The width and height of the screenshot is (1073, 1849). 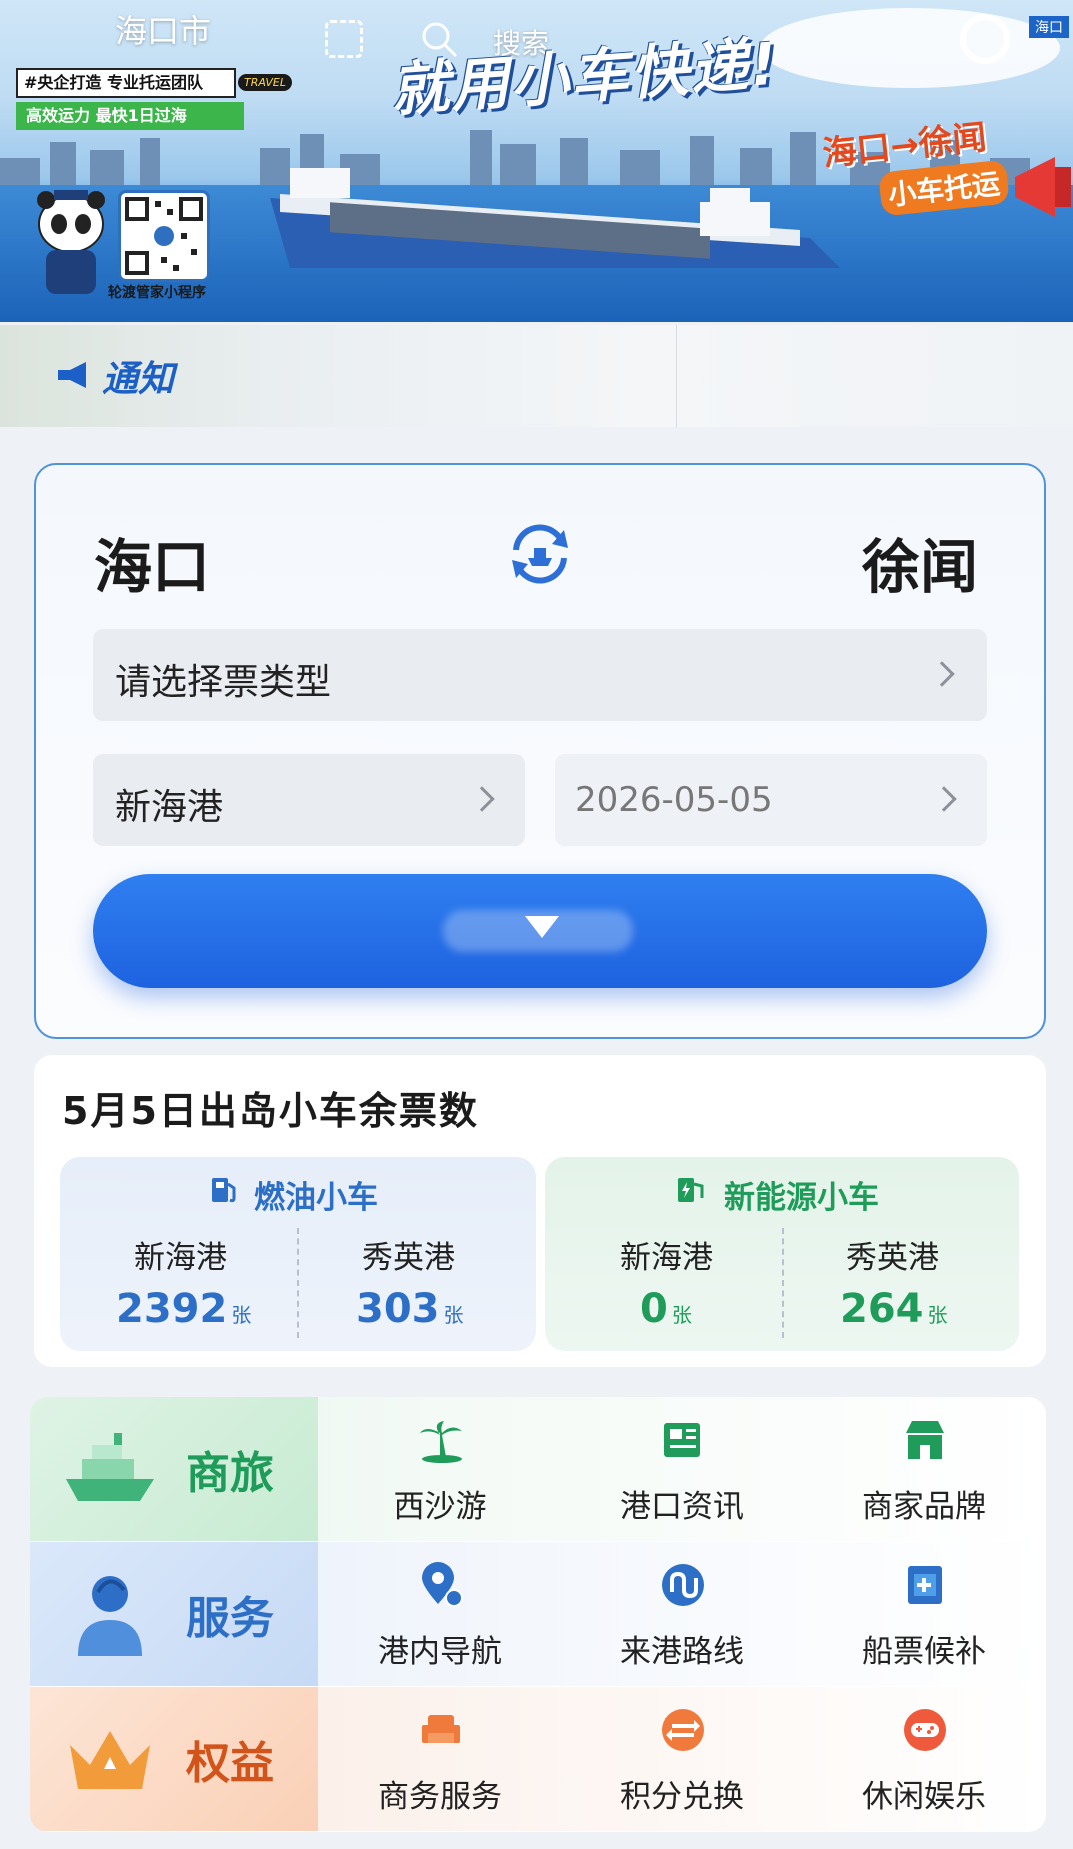 I want to click on row-label-text: 权益, so click(x=230, y=1763).